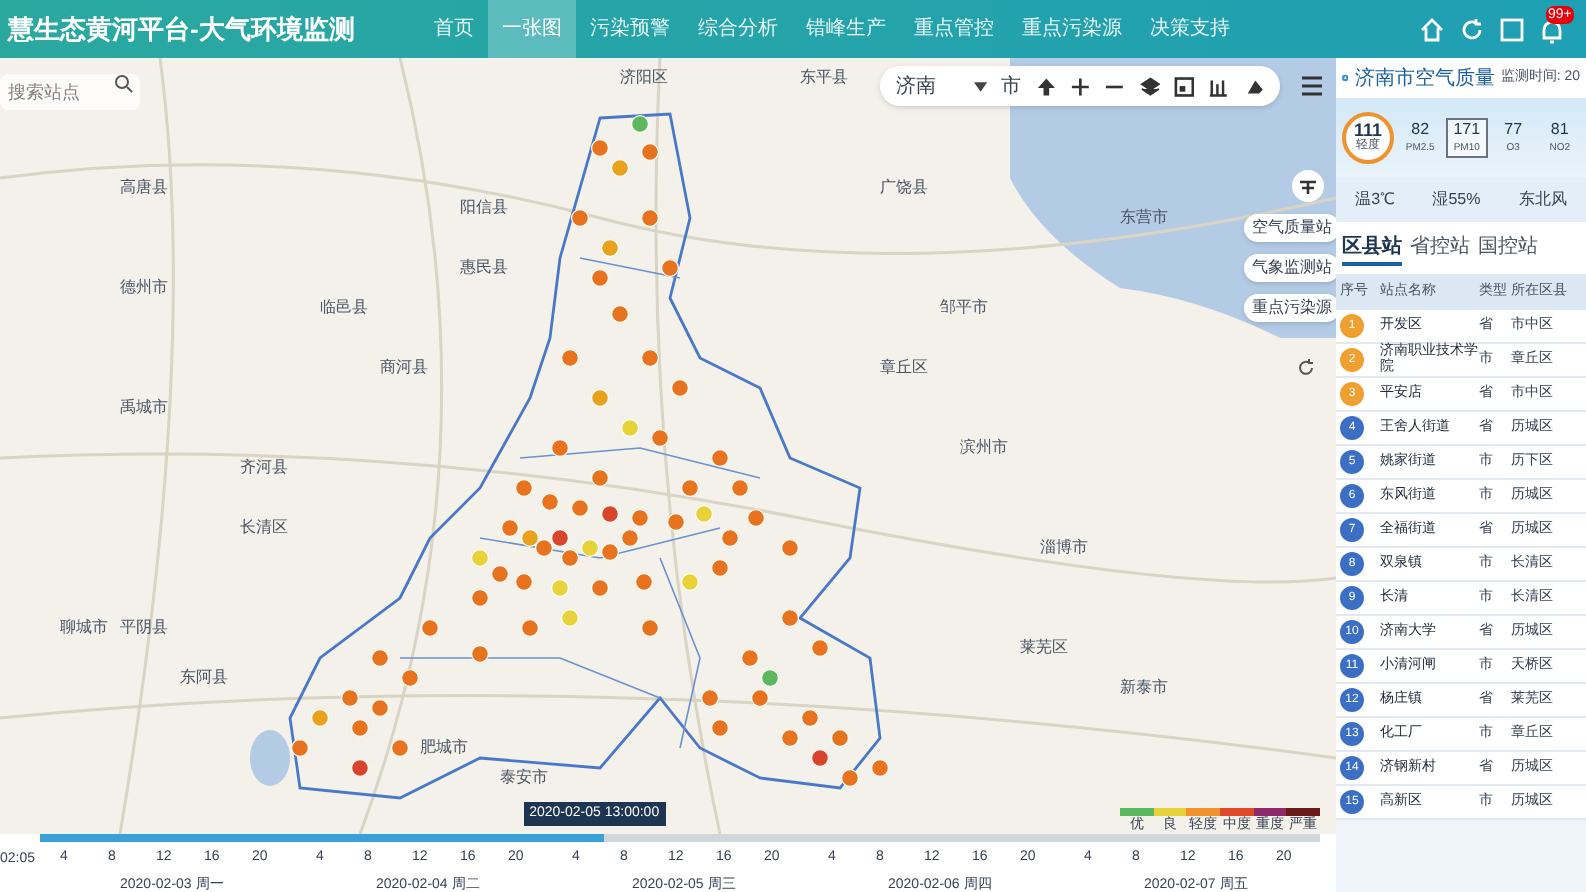 Image resolution: width=1586 pixels, height=892 pixels. Describe the element at coordinates (270, 758) in the screenshot. I see `lake` at that location.